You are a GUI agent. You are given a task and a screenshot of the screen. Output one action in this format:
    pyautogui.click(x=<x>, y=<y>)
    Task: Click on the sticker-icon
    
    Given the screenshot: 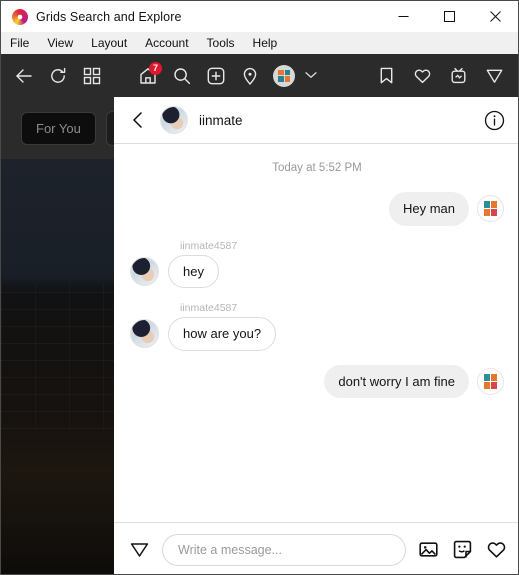 What is the action you would take?
    pyautogui.click(x=462, y=550)
    